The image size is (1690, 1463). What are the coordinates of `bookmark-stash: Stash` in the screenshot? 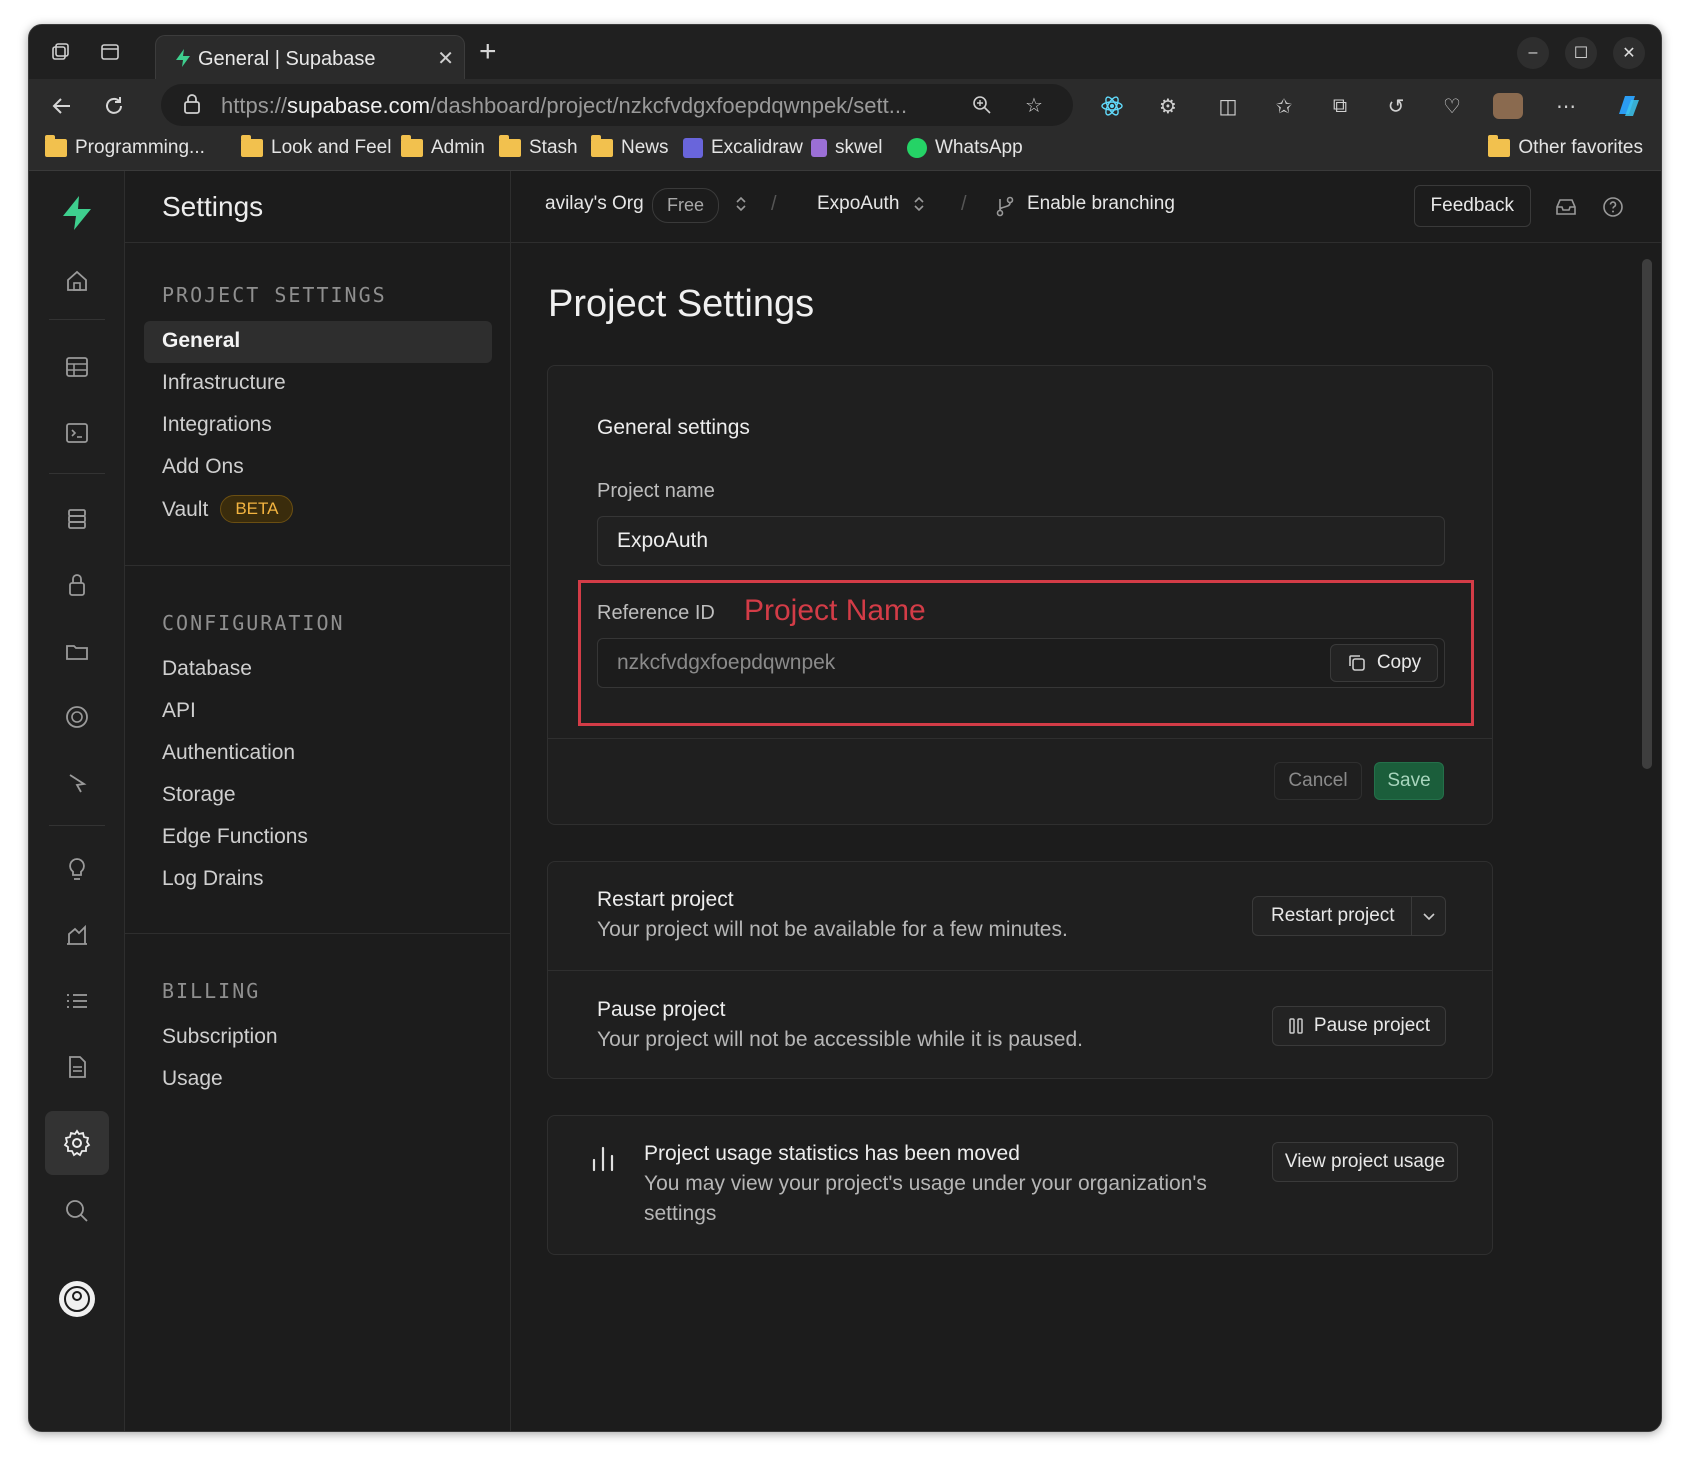 It's located at (538, 147).